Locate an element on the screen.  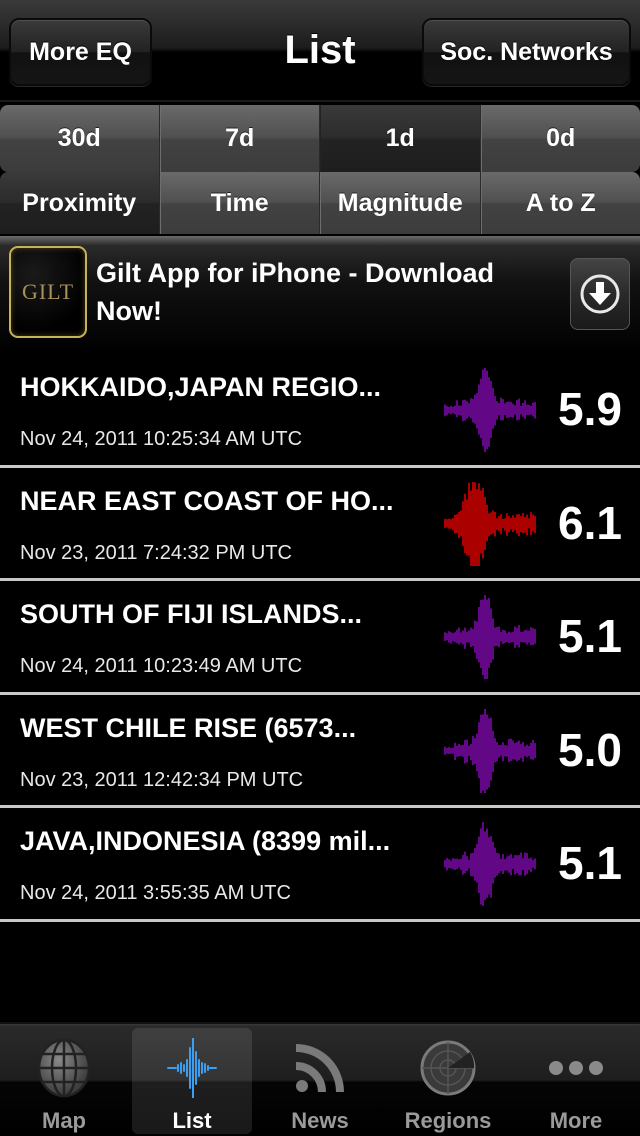
download-arrow-icon is located at coordinates (600, 294).